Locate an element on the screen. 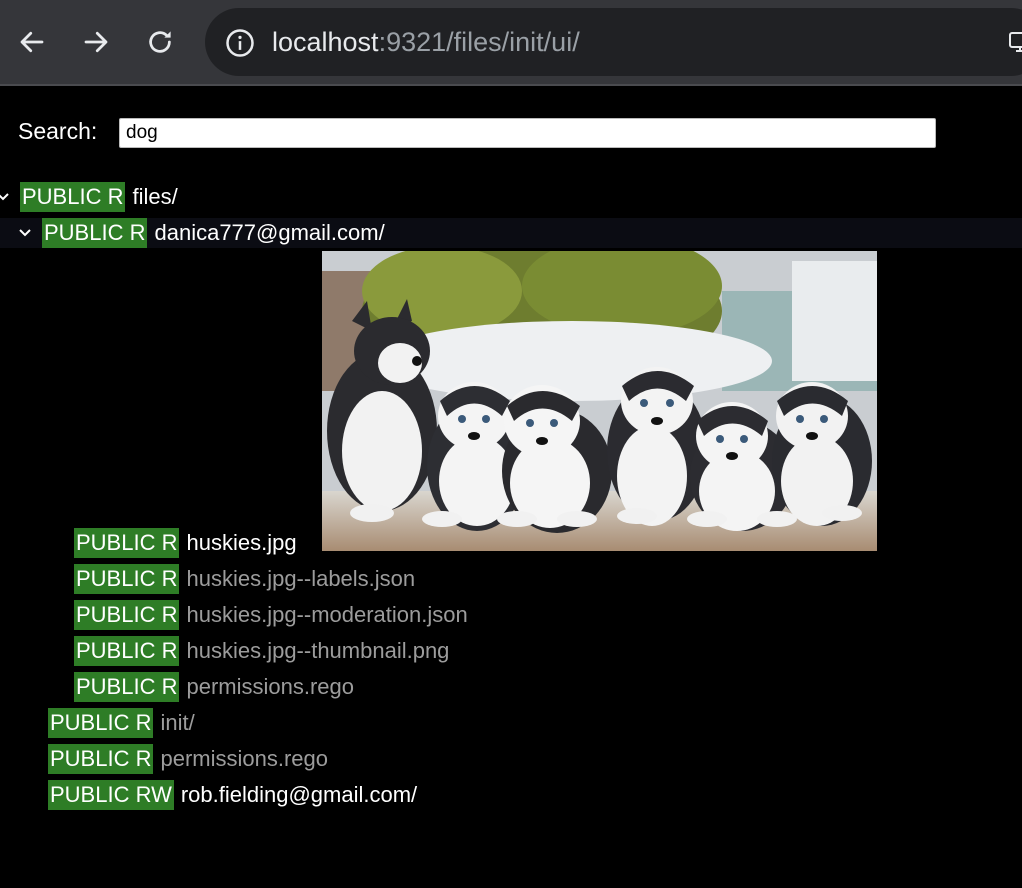 This screenshot has height=888, width=1022. browser-toolbar: localhost:9321/files/init/ui/ is located at coordinates (511, 43).